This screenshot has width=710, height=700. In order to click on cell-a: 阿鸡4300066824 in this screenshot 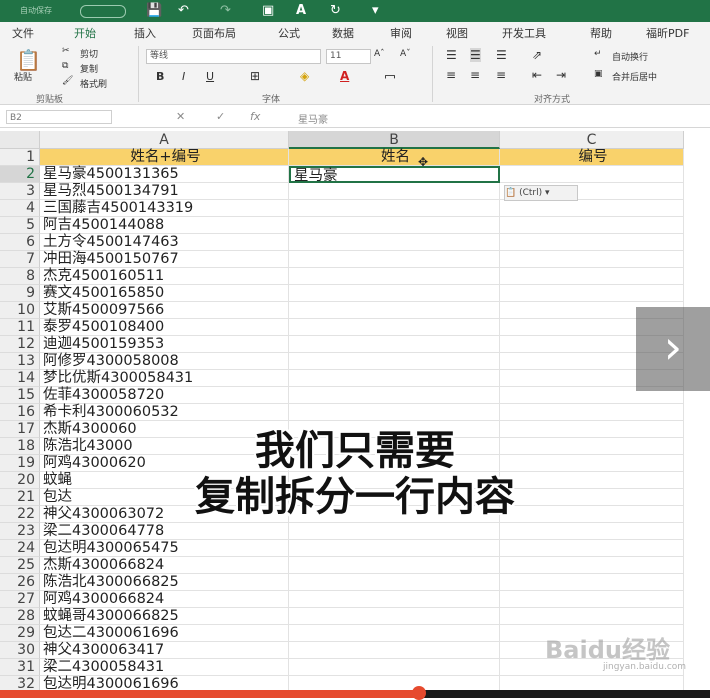, I will do `click(164, 599)`.